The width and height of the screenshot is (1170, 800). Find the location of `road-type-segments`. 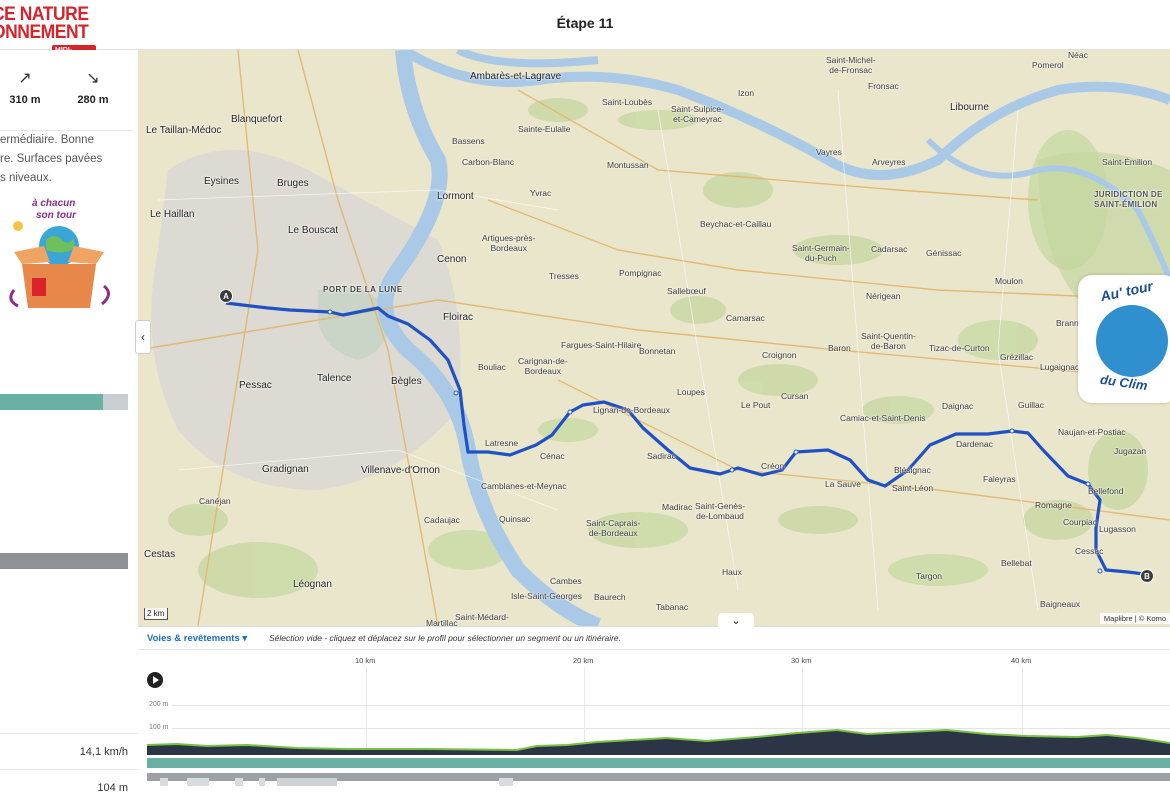

road-type-segments is located at coordinates (336, 782).